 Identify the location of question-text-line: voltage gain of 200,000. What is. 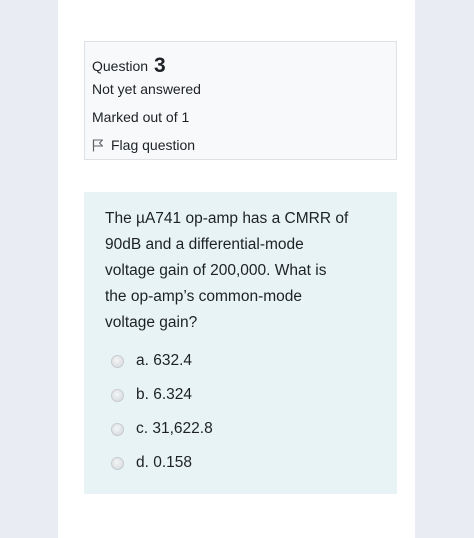
(216, 270).